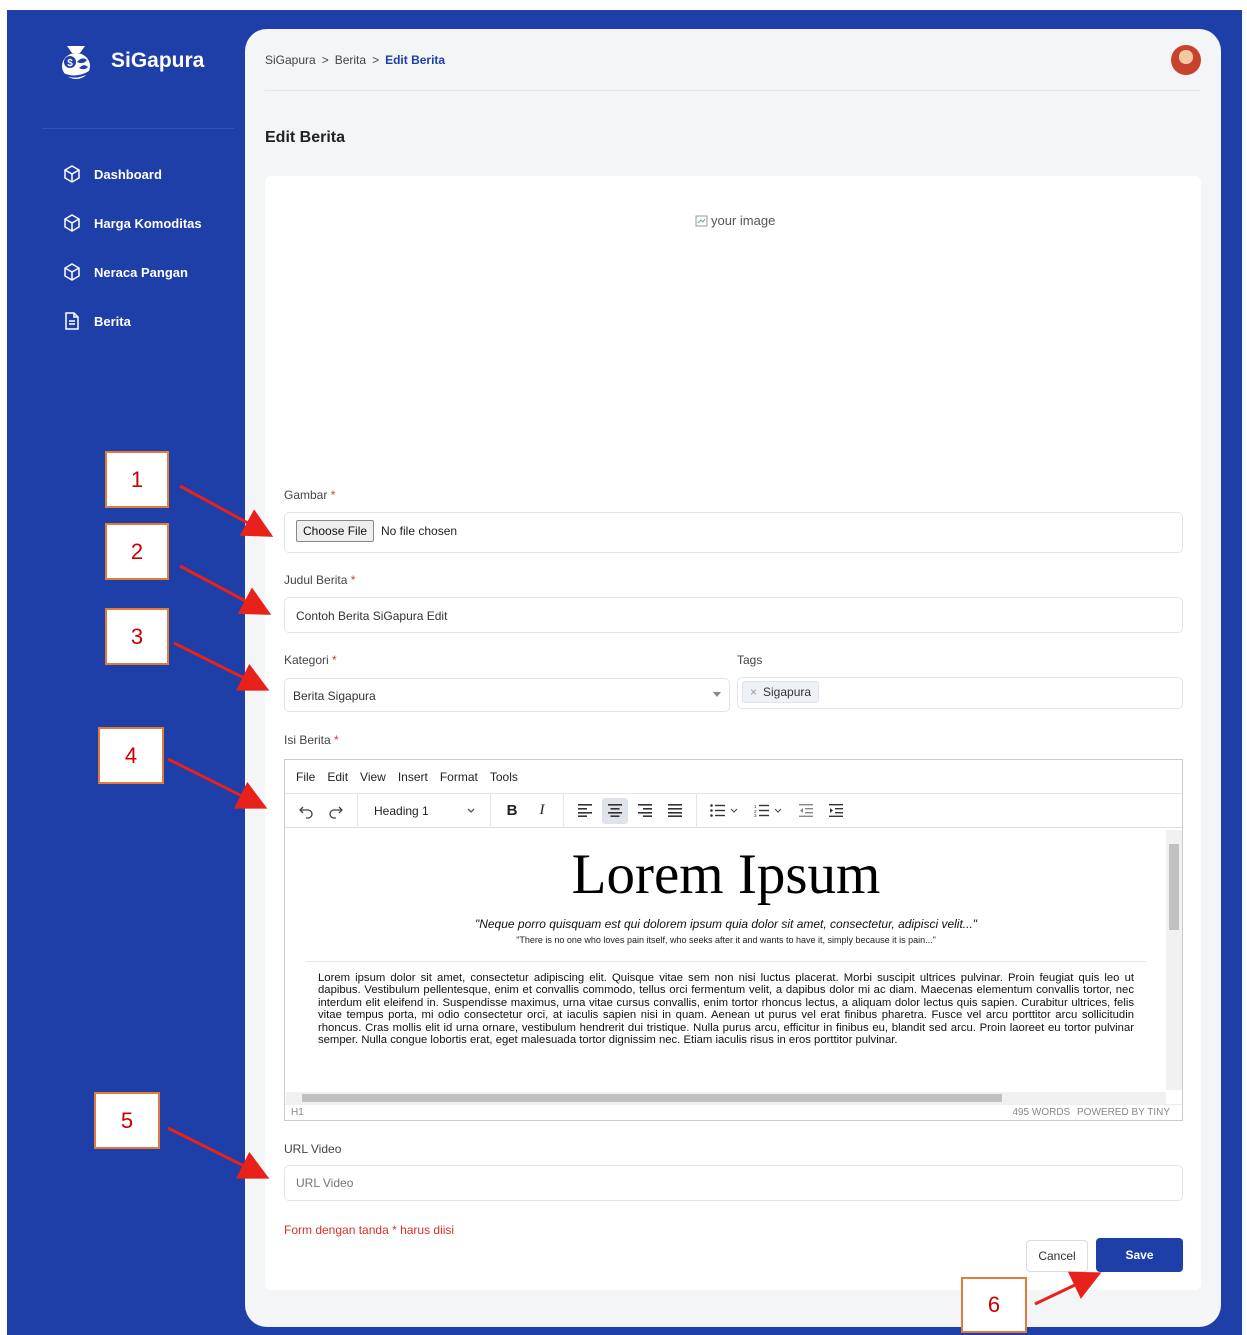  What do you see at coordinates (313, 1149) in the screenshot?
I see `url-video-label: URL Video` at bounding box center [313, 1149].